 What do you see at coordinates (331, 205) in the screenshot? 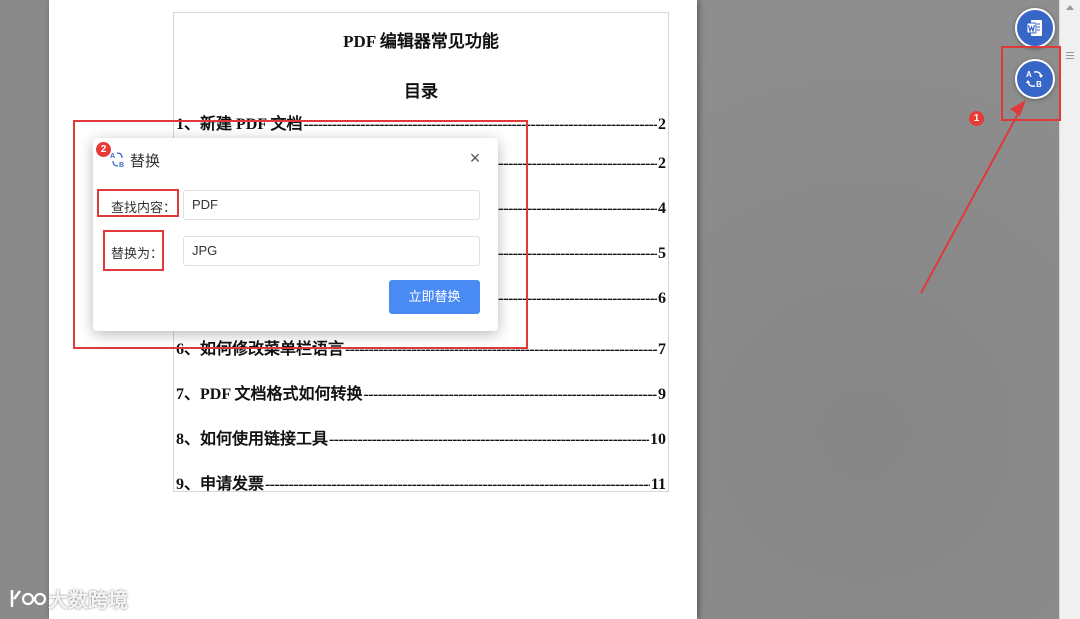
I see `find-input: PDF` at bounding box center [331, 205].